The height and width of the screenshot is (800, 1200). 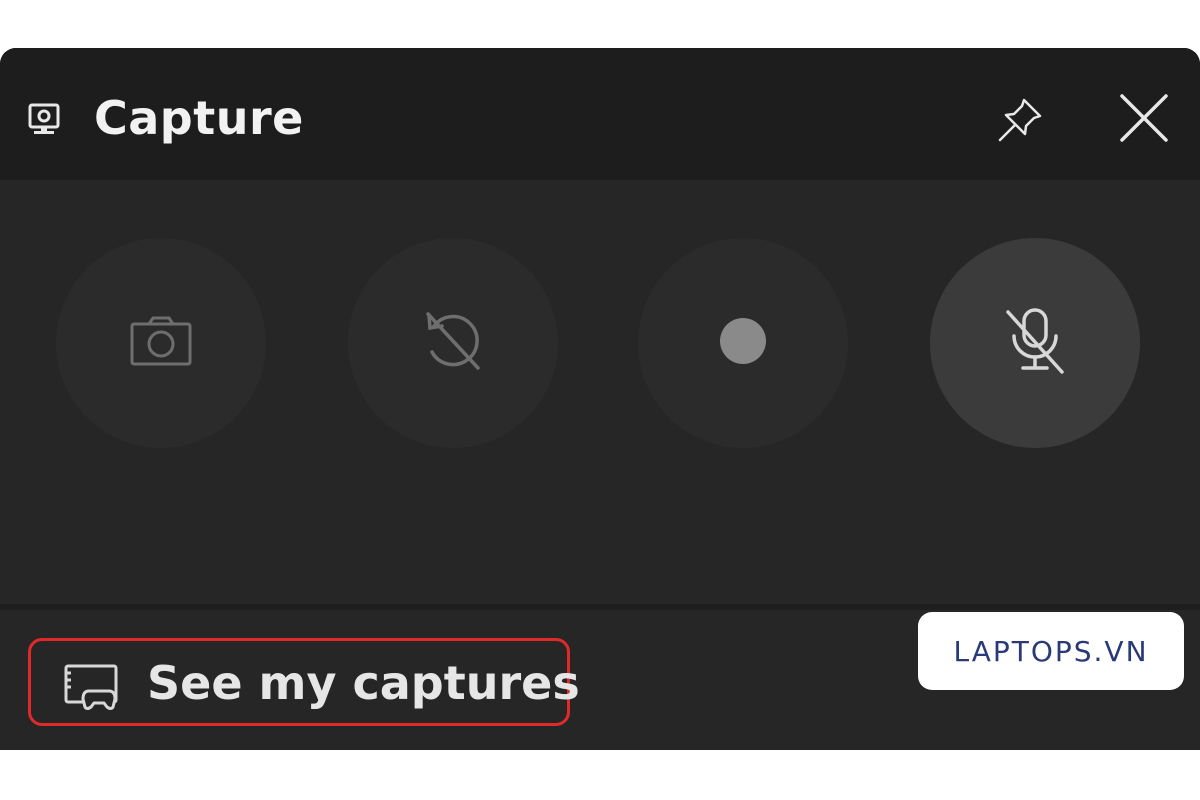 What do you see at coordinates (363, 683) in the screenshot?
I see `see-my-captures-label: See my captures` at bounding box center [363, 683].